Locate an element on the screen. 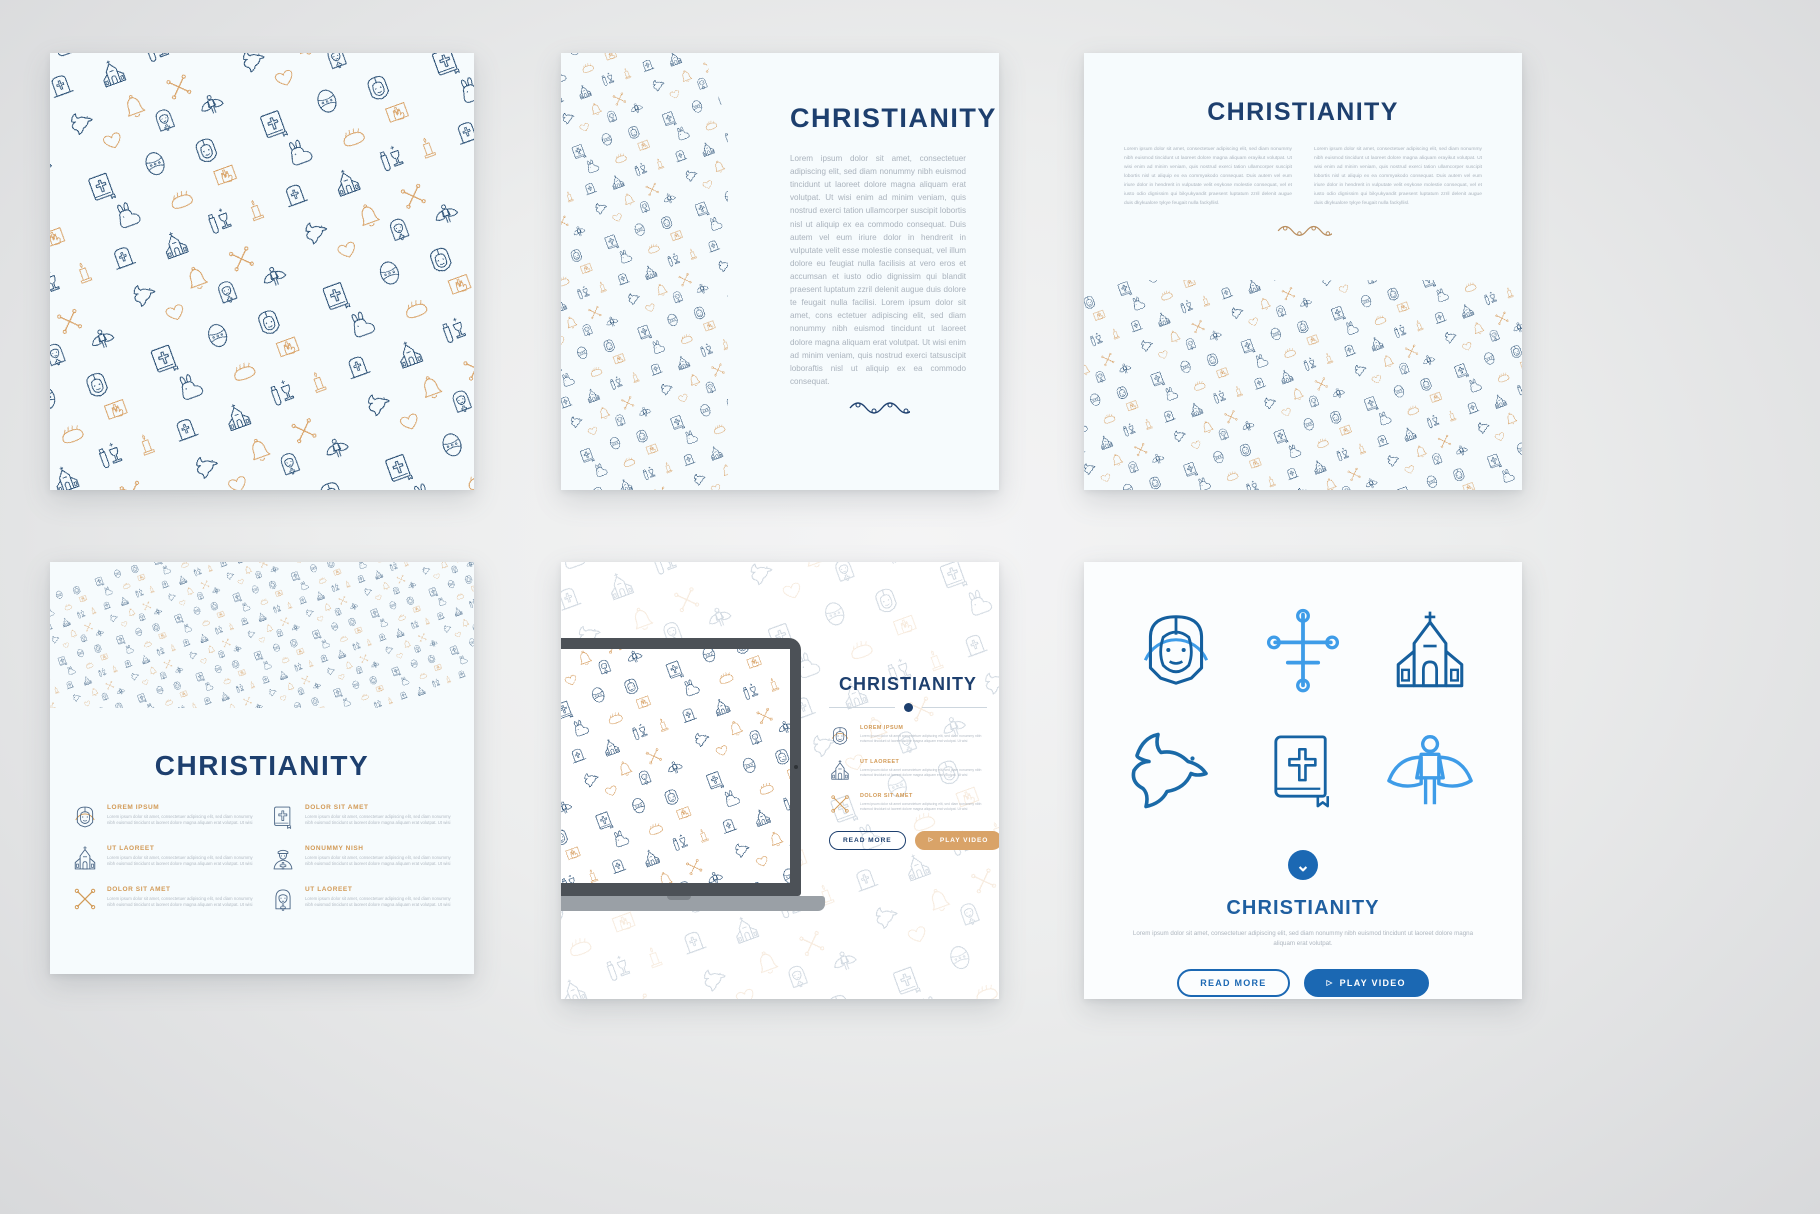  webcam-icon is located at coordinates (796, 767).